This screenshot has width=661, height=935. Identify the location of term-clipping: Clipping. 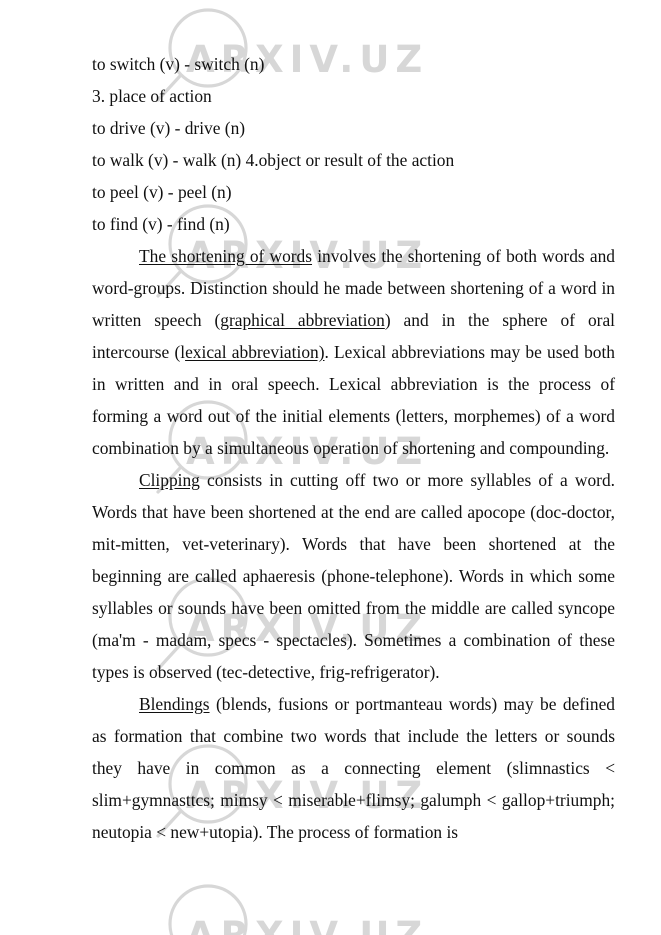
(169, 480).